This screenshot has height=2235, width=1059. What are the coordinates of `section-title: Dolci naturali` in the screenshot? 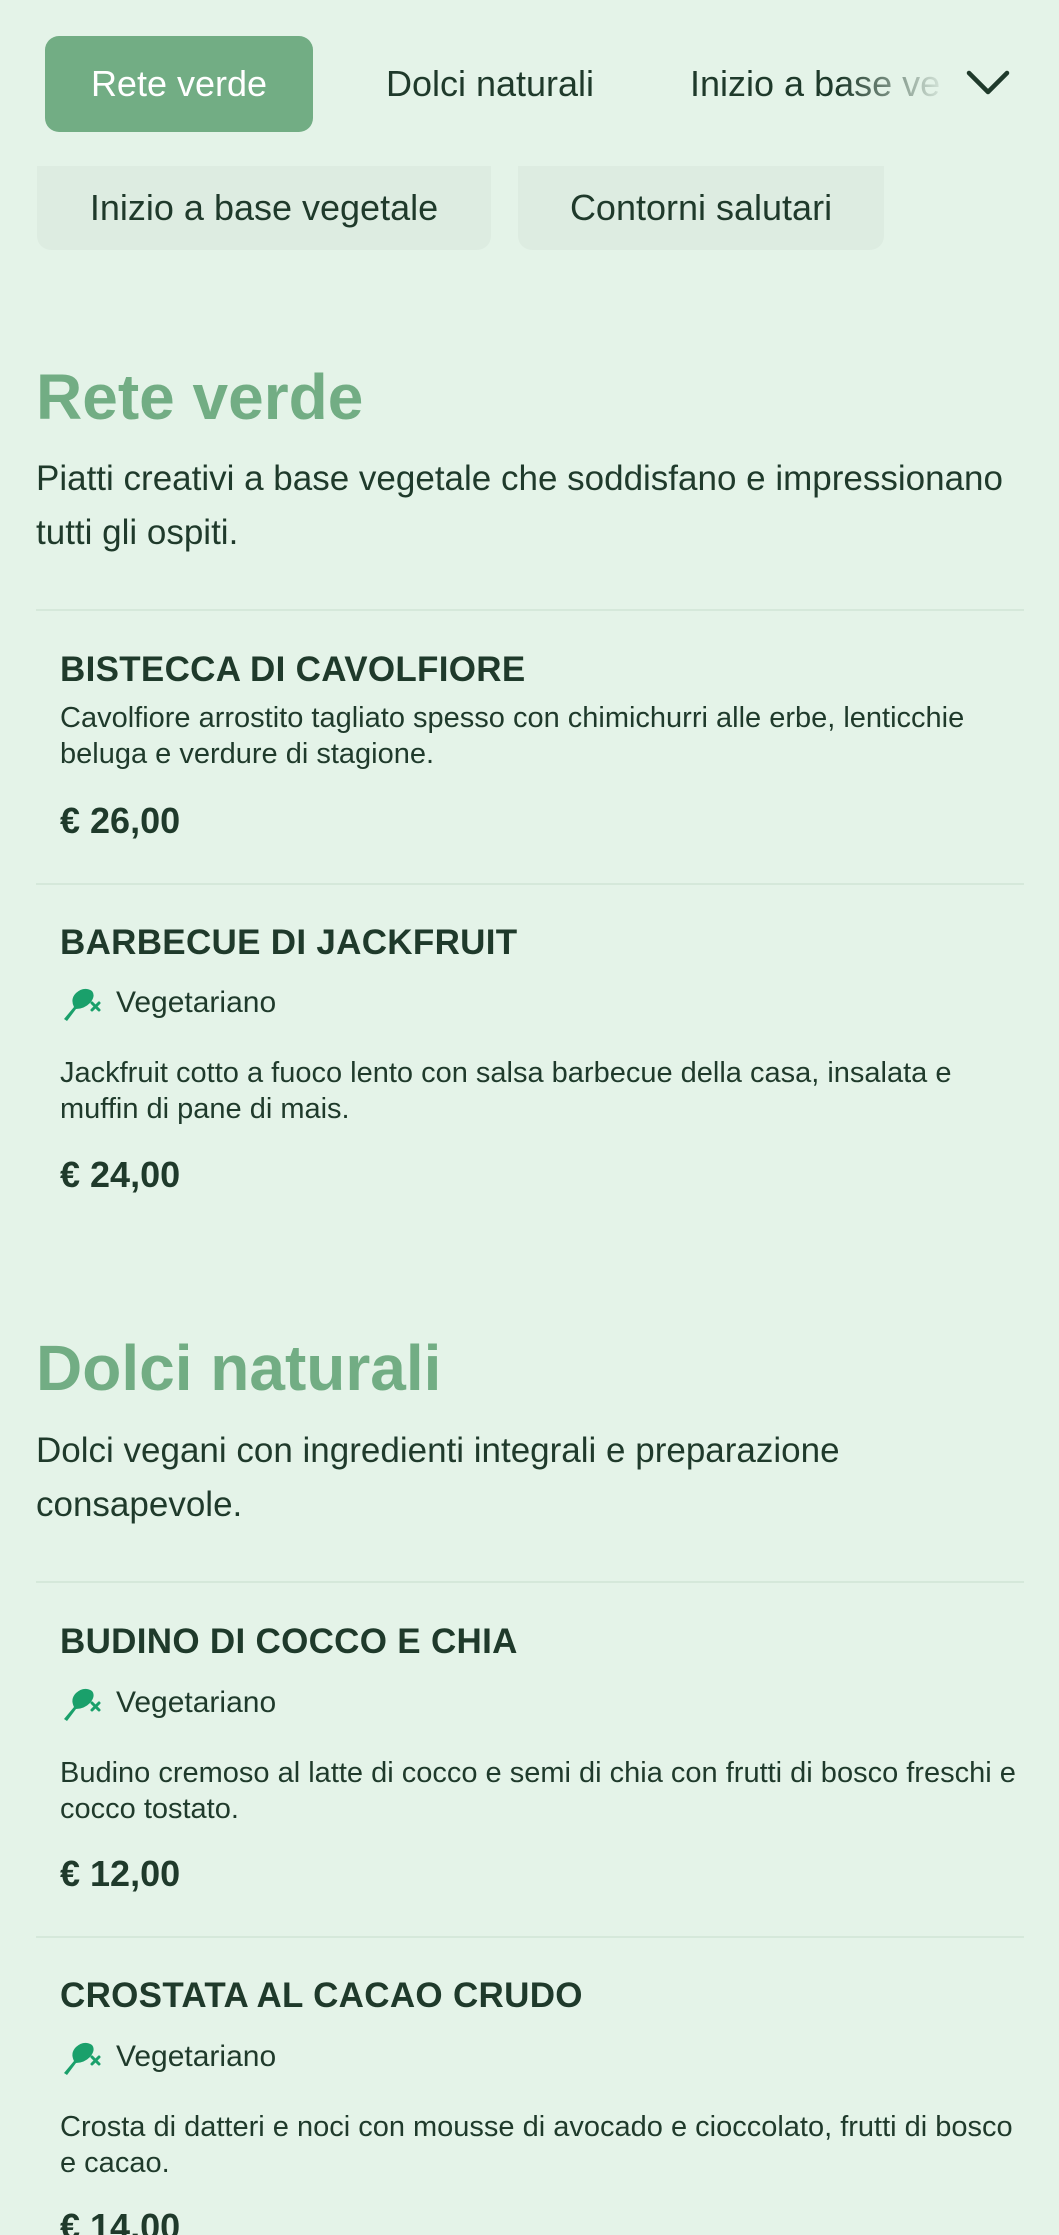 It's located at (239, 1368).